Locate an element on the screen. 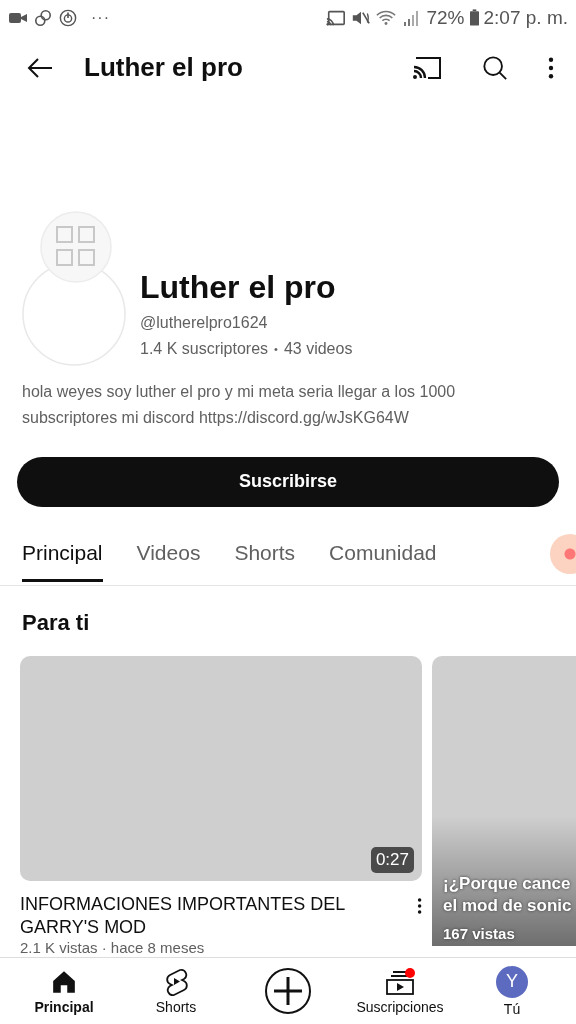  shorts-icon is located at coordinates (176, 981).